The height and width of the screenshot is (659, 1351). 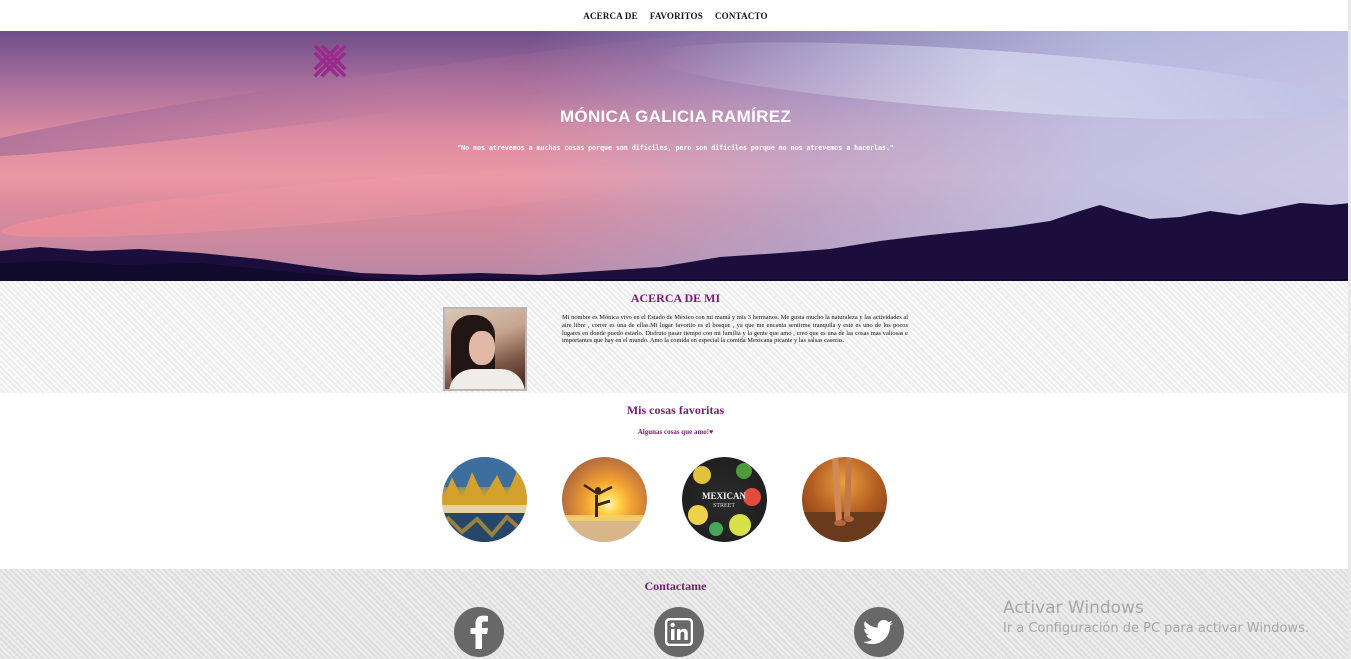 I want to click on page-title: MÓNICA GALICIA RAMÍREZ, so click(x=675, y=116).